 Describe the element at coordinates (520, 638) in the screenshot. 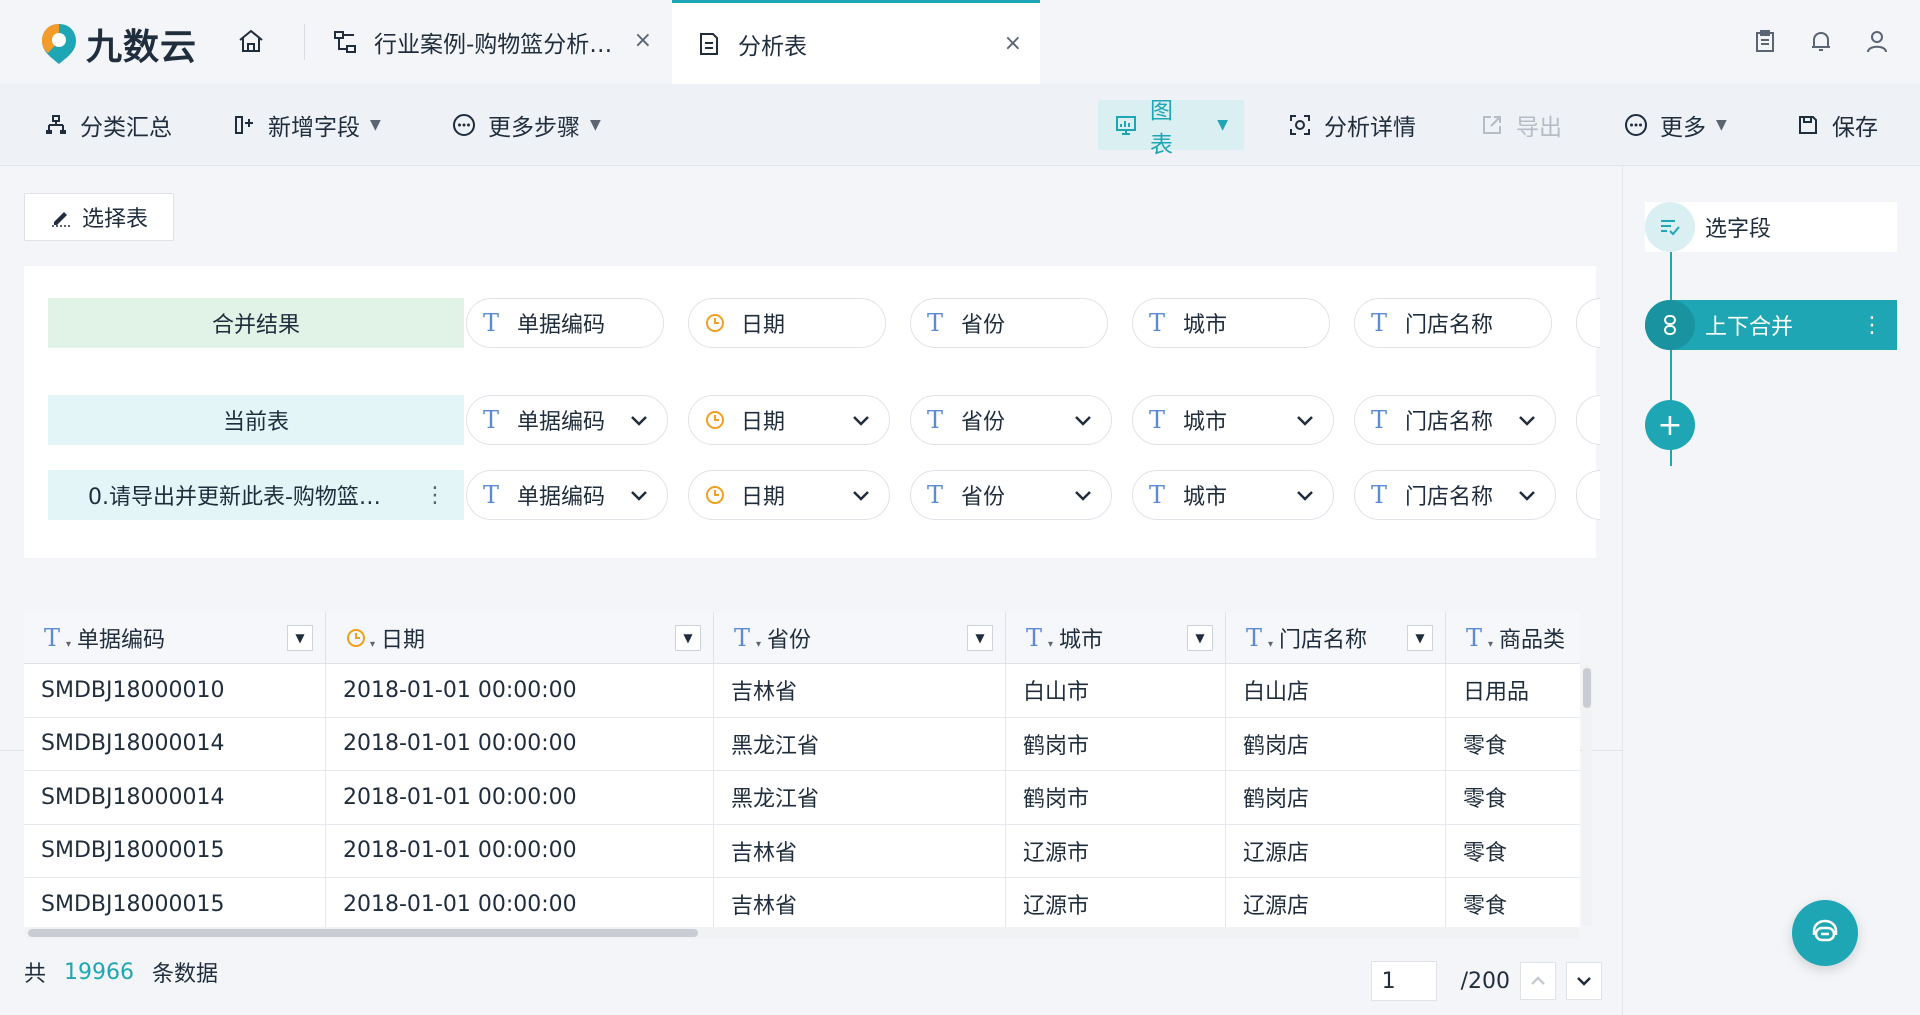

I see `column-header: ▾ 日期 ▼` at that location.